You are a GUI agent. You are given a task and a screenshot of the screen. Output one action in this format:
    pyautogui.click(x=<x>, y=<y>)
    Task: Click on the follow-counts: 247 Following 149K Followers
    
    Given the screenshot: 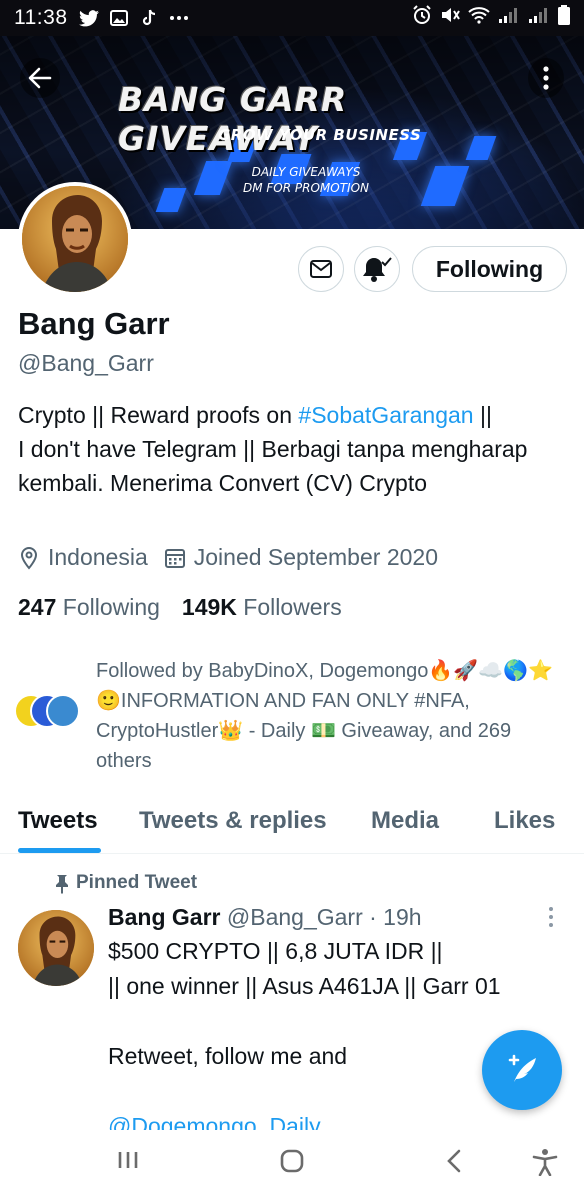 What is the action you would take?
    pyautogui.click(x=180, y=607)
    